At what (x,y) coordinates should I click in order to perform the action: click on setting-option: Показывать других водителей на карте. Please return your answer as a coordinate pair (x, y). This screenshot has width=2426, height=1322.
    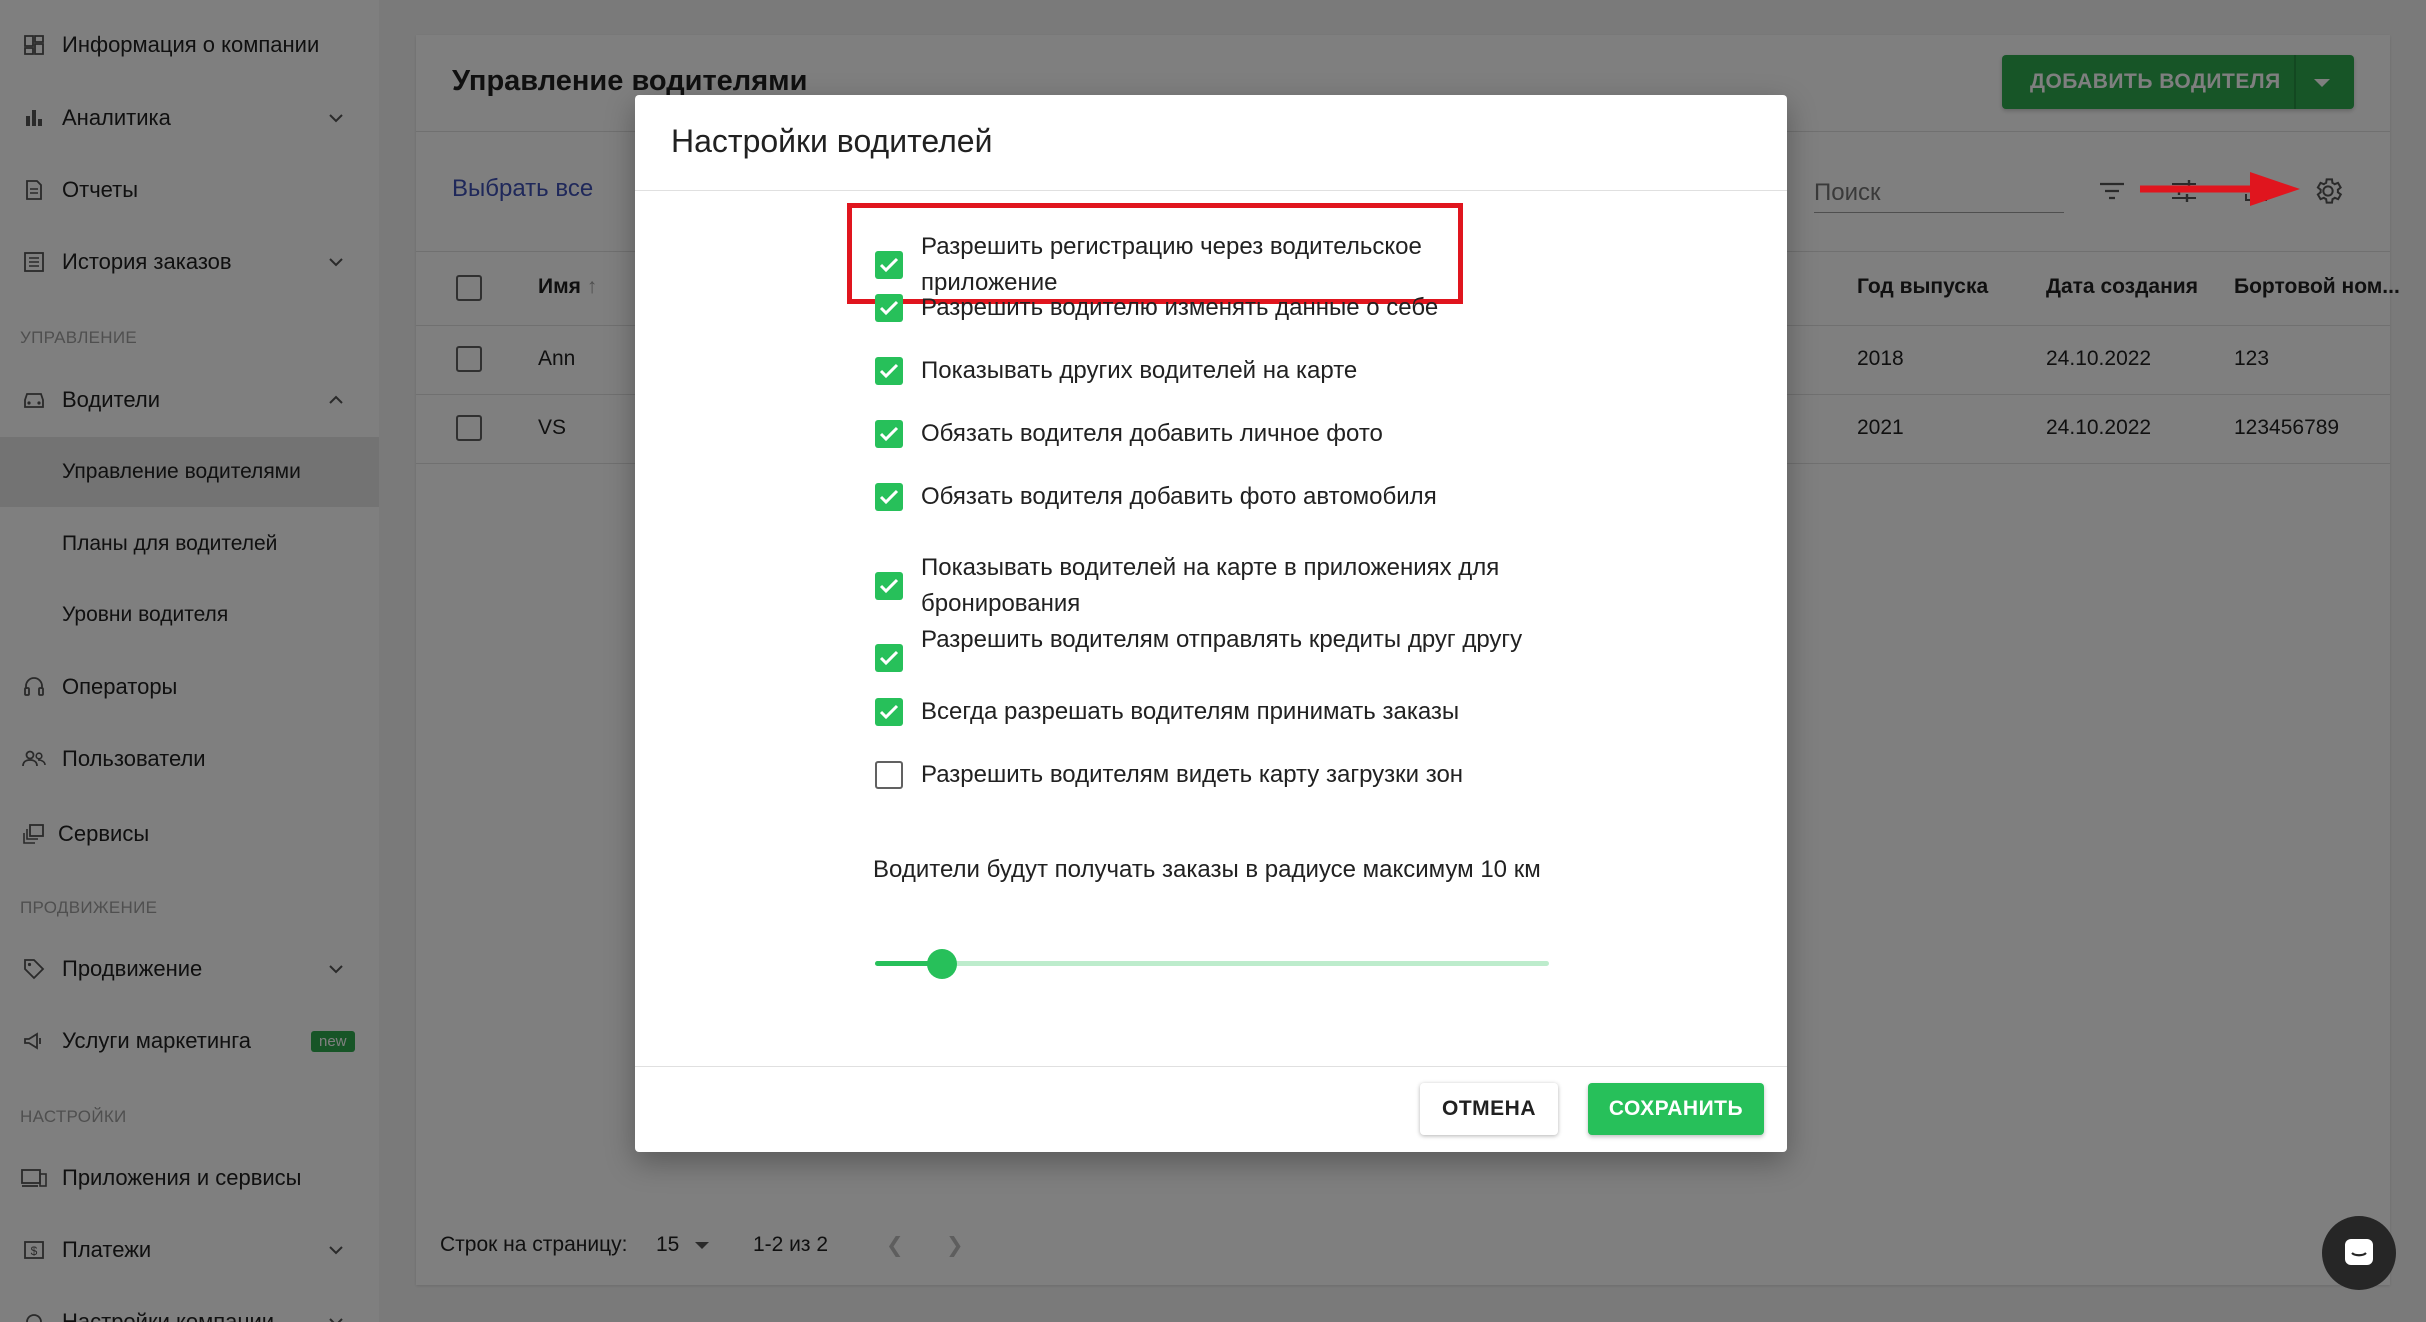
    Looking at the image, I should click on (1225, 371).